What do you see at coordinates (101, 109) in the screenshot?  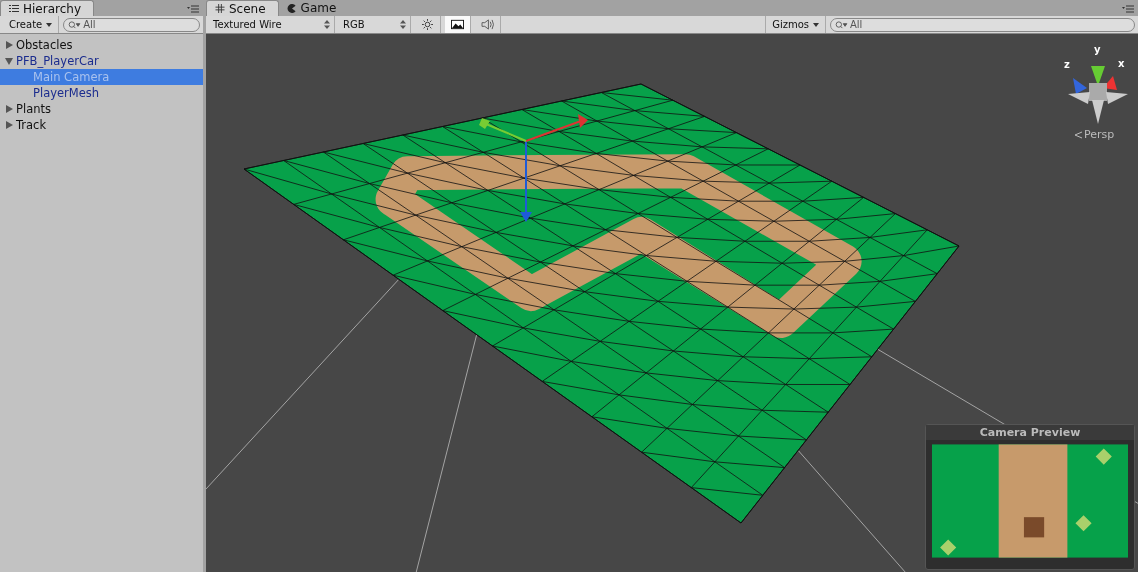 I see `hierarchy-item: Plants` at bounding box center [101, 109].